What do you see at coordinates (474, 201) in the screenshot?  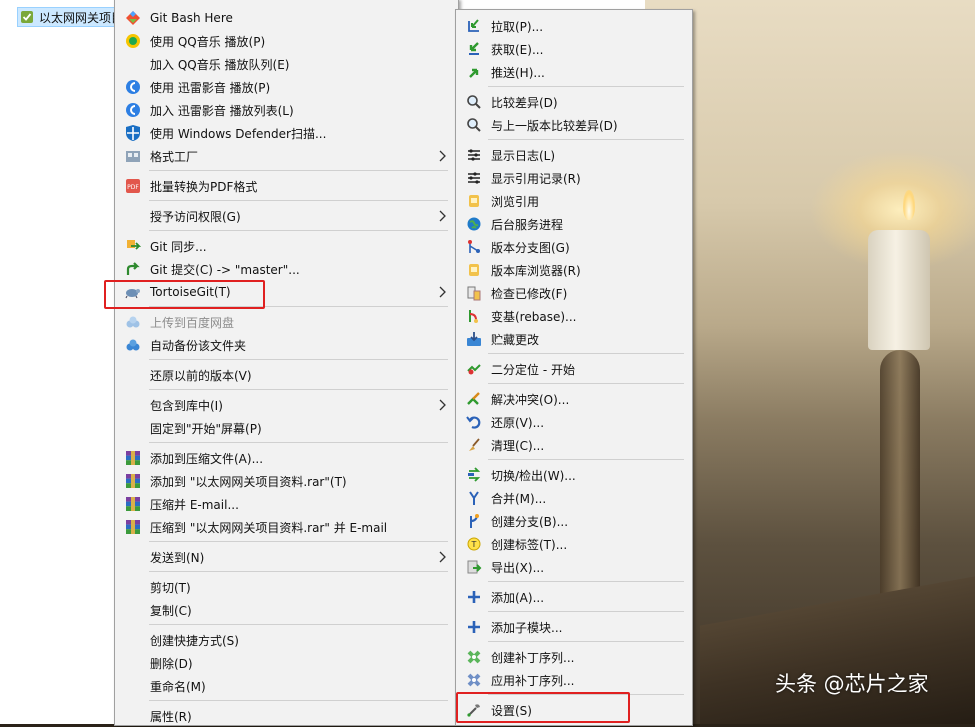 I see `browse-refs-icon` at bounding box center [474, 201].